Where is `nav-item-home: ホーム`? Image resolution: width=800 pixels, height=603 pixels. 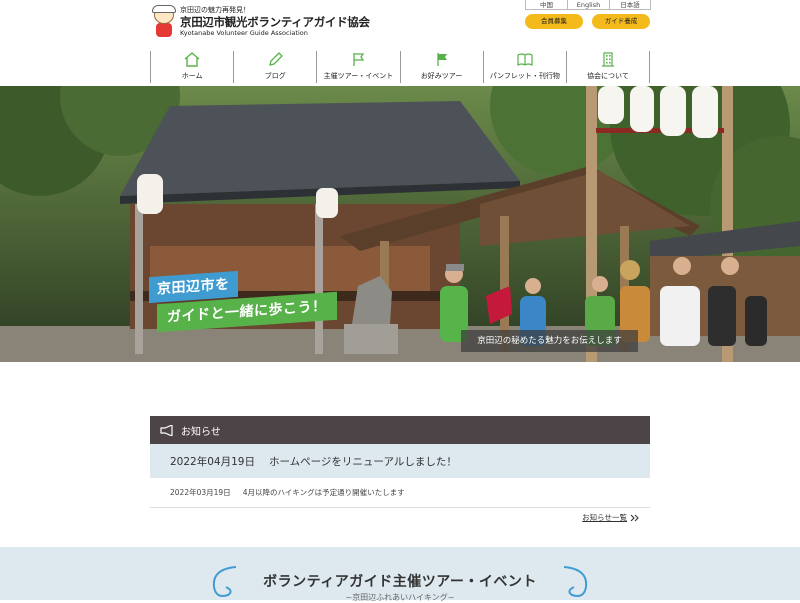 nav-item-home: ホーム is located at coordinates (193, 67).